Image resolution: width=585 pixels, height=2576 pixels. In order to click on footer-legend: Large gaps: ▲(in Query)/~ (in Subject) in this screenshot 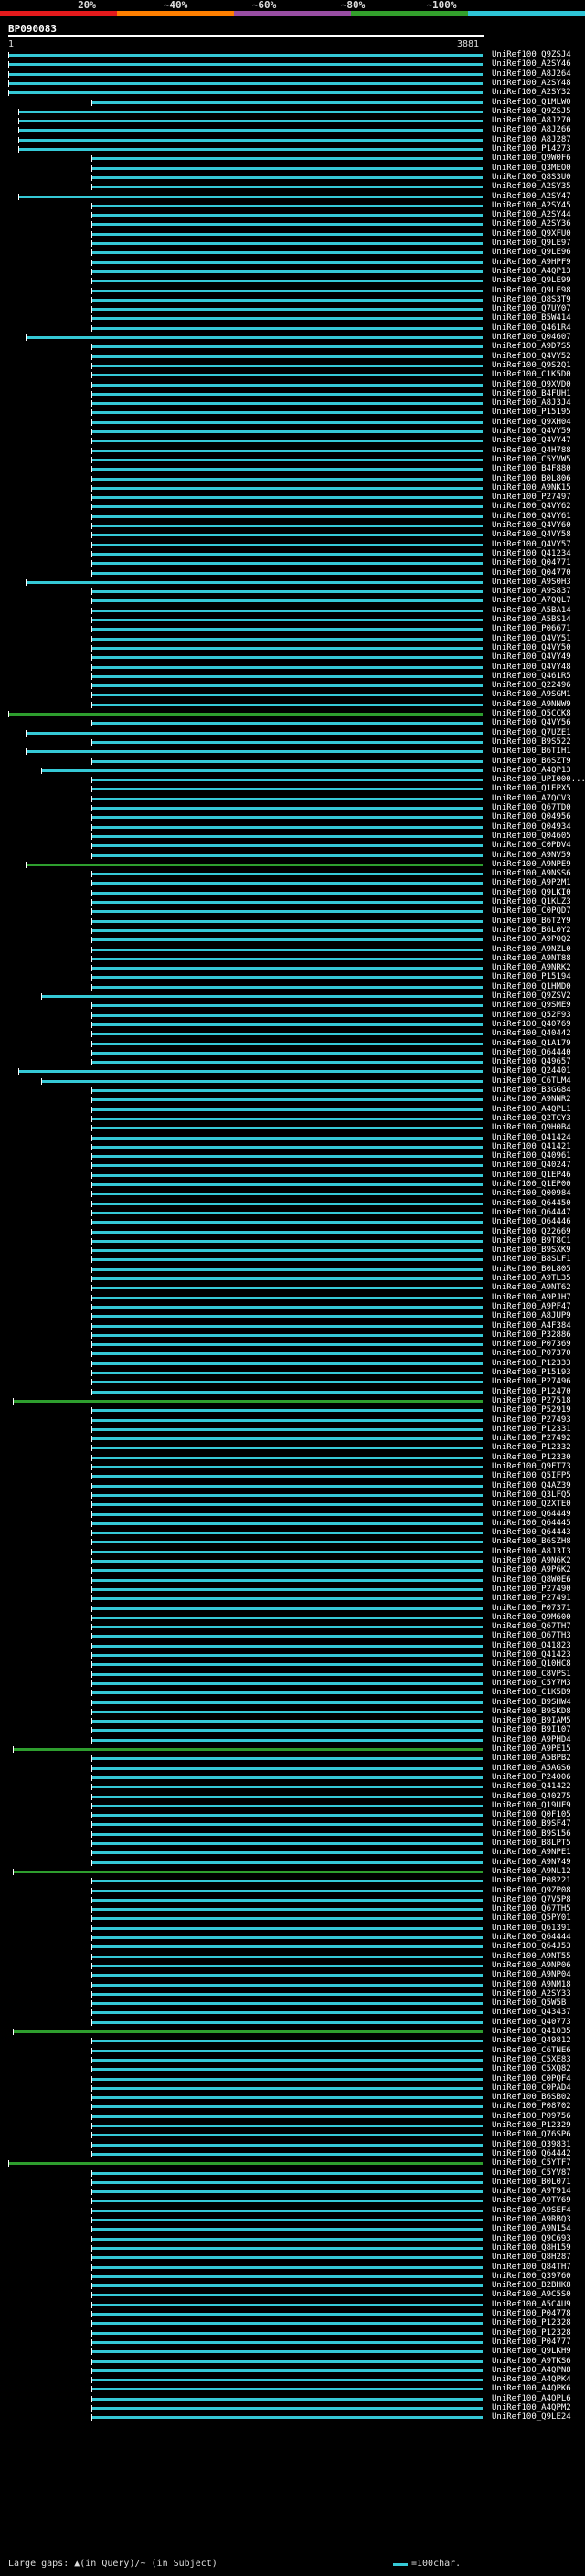, I will do `click(113, 2564)`.